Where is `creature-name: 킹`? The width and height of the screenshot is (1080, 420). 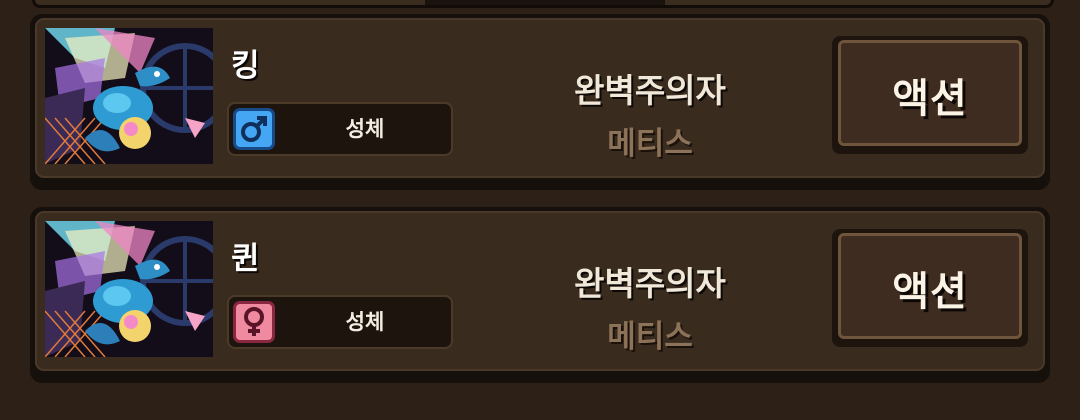 creature-name: 킹 is located at coordinates (246, 66).